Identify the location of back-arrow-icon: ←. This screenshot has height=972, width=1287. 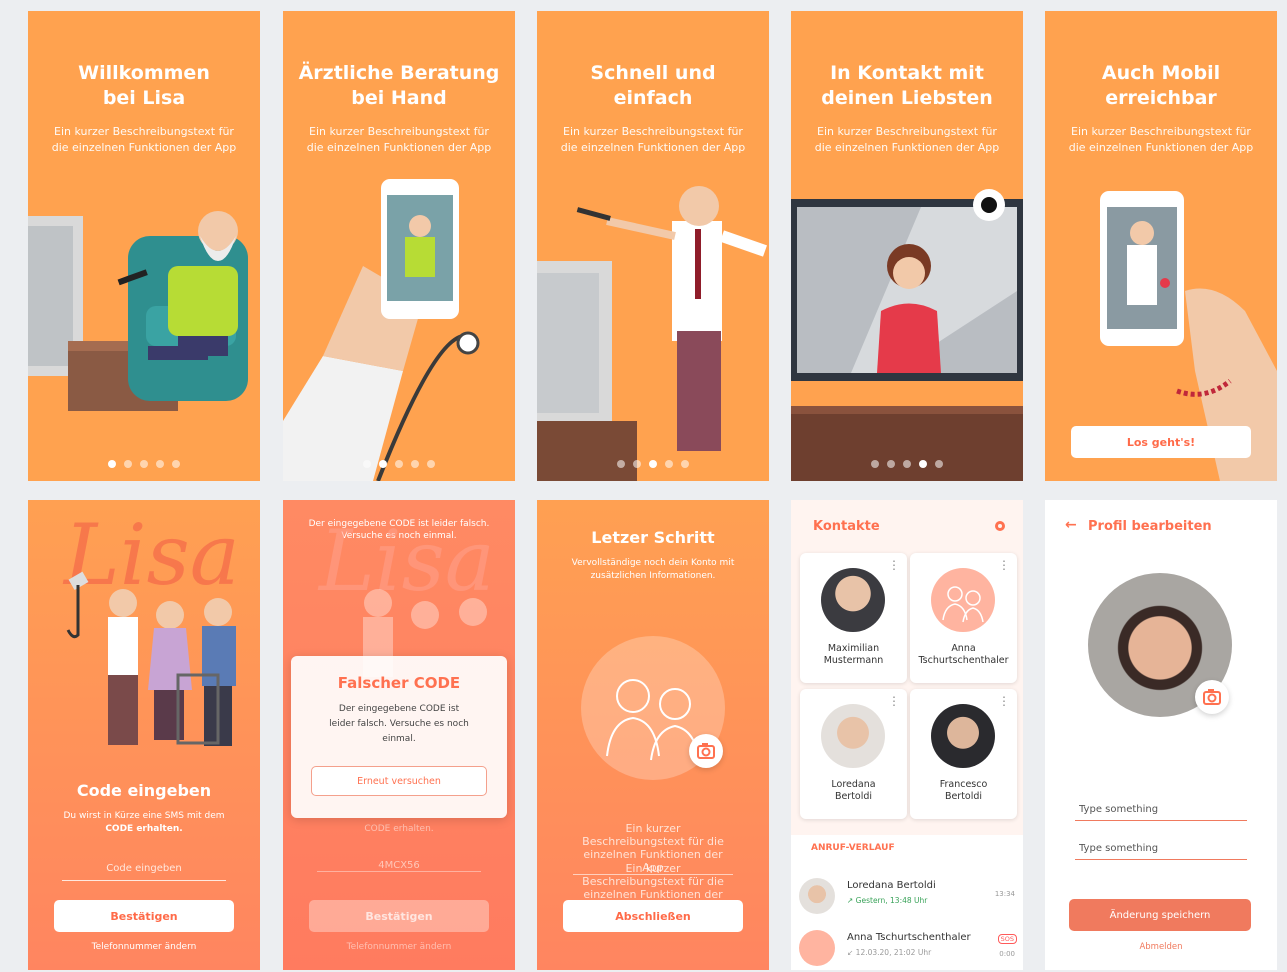
(1071, 525).